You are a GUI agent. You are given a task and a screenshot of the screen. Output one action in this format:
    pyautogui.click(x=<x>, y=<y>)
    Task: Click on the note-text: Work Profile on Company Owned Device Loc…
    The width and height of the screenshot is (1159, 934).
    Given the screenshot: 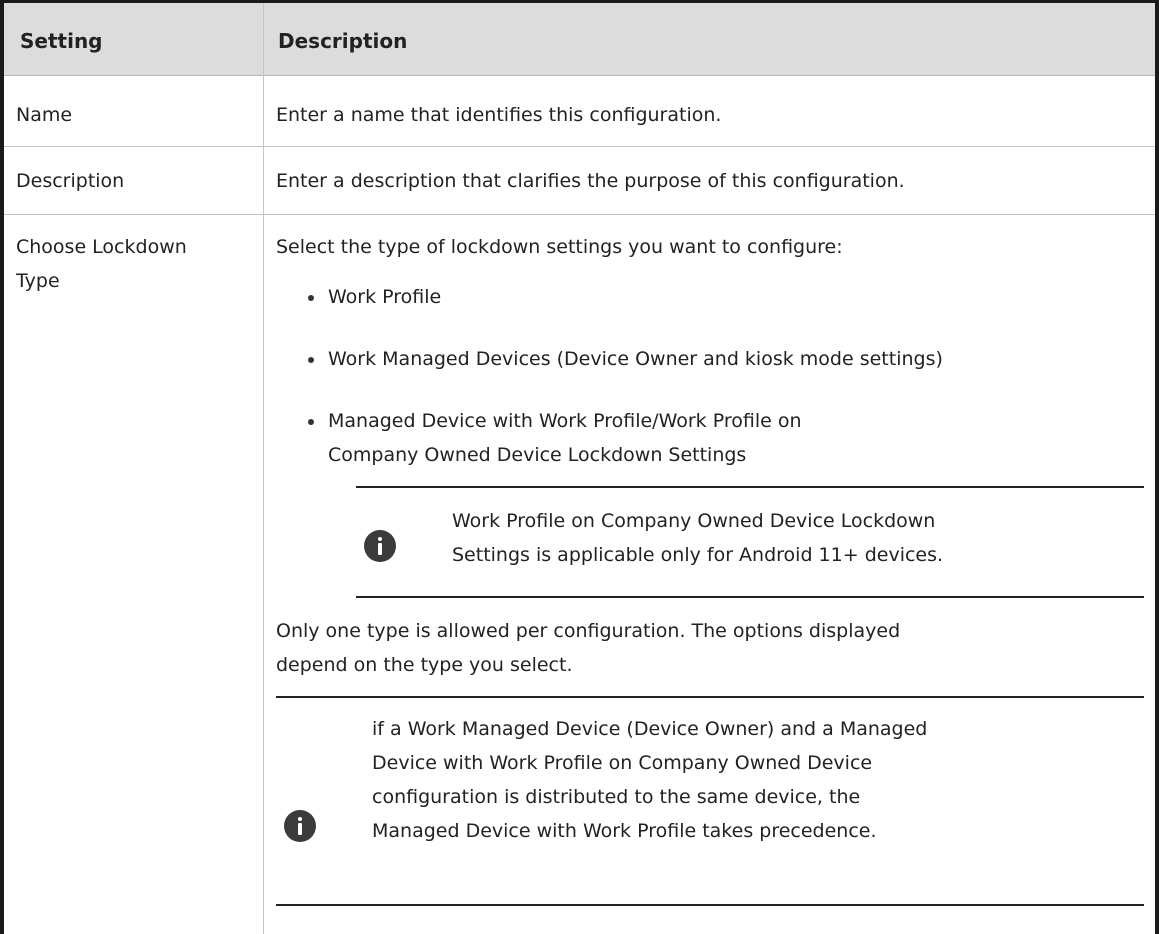 What is the action you would take?
    pyautogui.click(x=698, y=538)
    